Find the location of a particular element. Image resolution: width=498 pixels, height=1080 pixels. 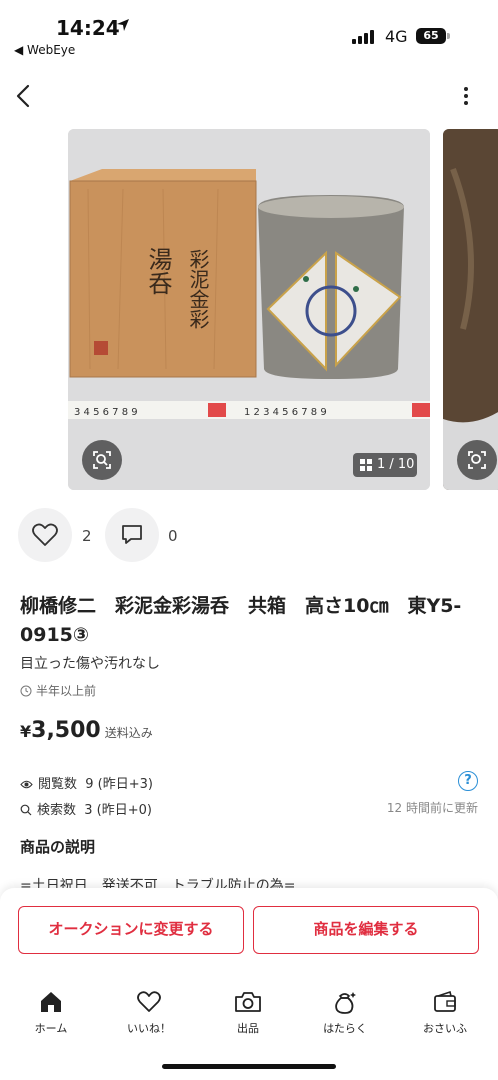

photo-counter: 1 / 10 is located at coordinates (385, 465).